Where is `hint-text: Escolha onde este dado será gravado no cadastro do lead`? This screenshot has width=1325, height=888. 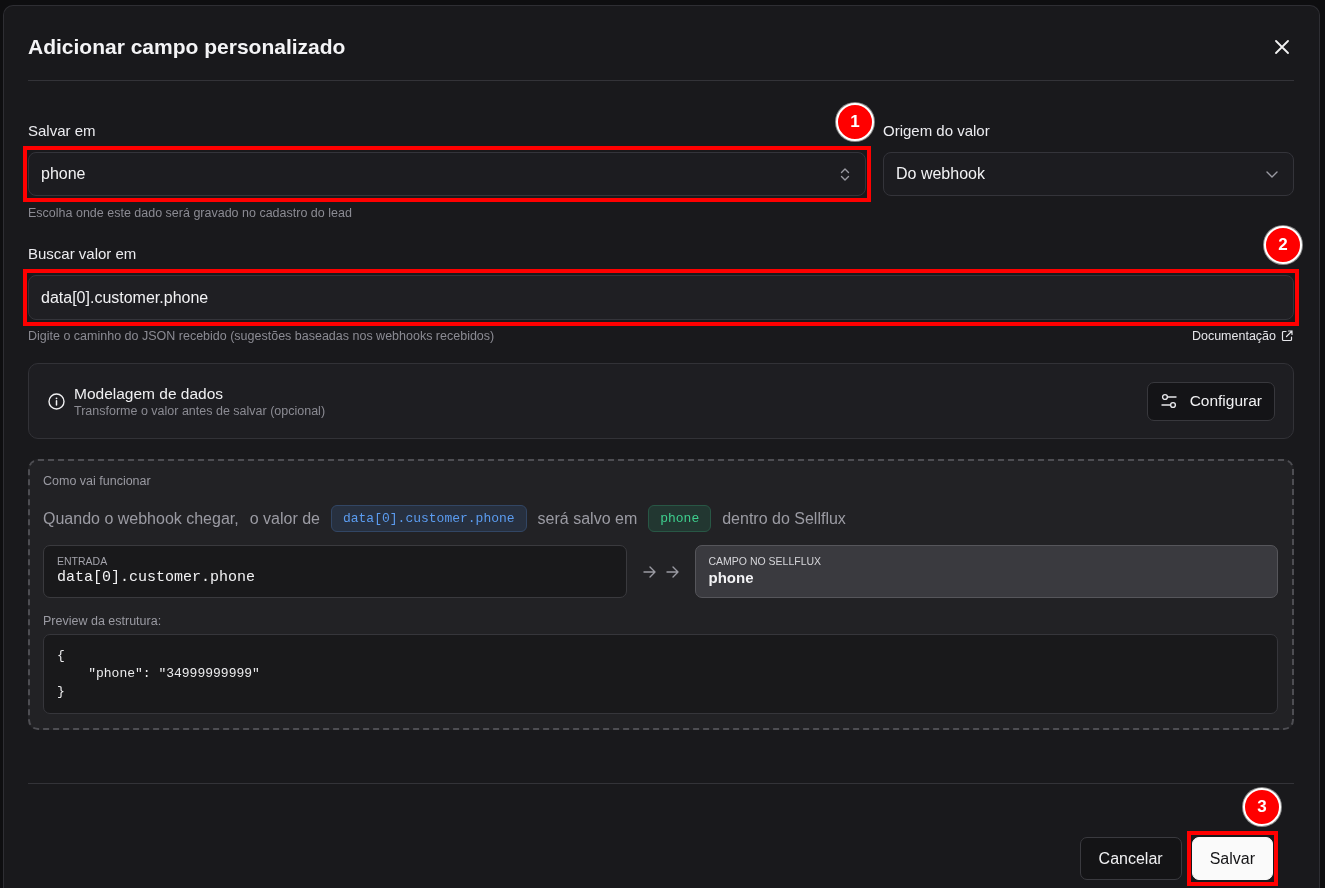
hint-text: Escolha onde este dado será gravado no cadastro do lead is located at coordinates (190, 213).